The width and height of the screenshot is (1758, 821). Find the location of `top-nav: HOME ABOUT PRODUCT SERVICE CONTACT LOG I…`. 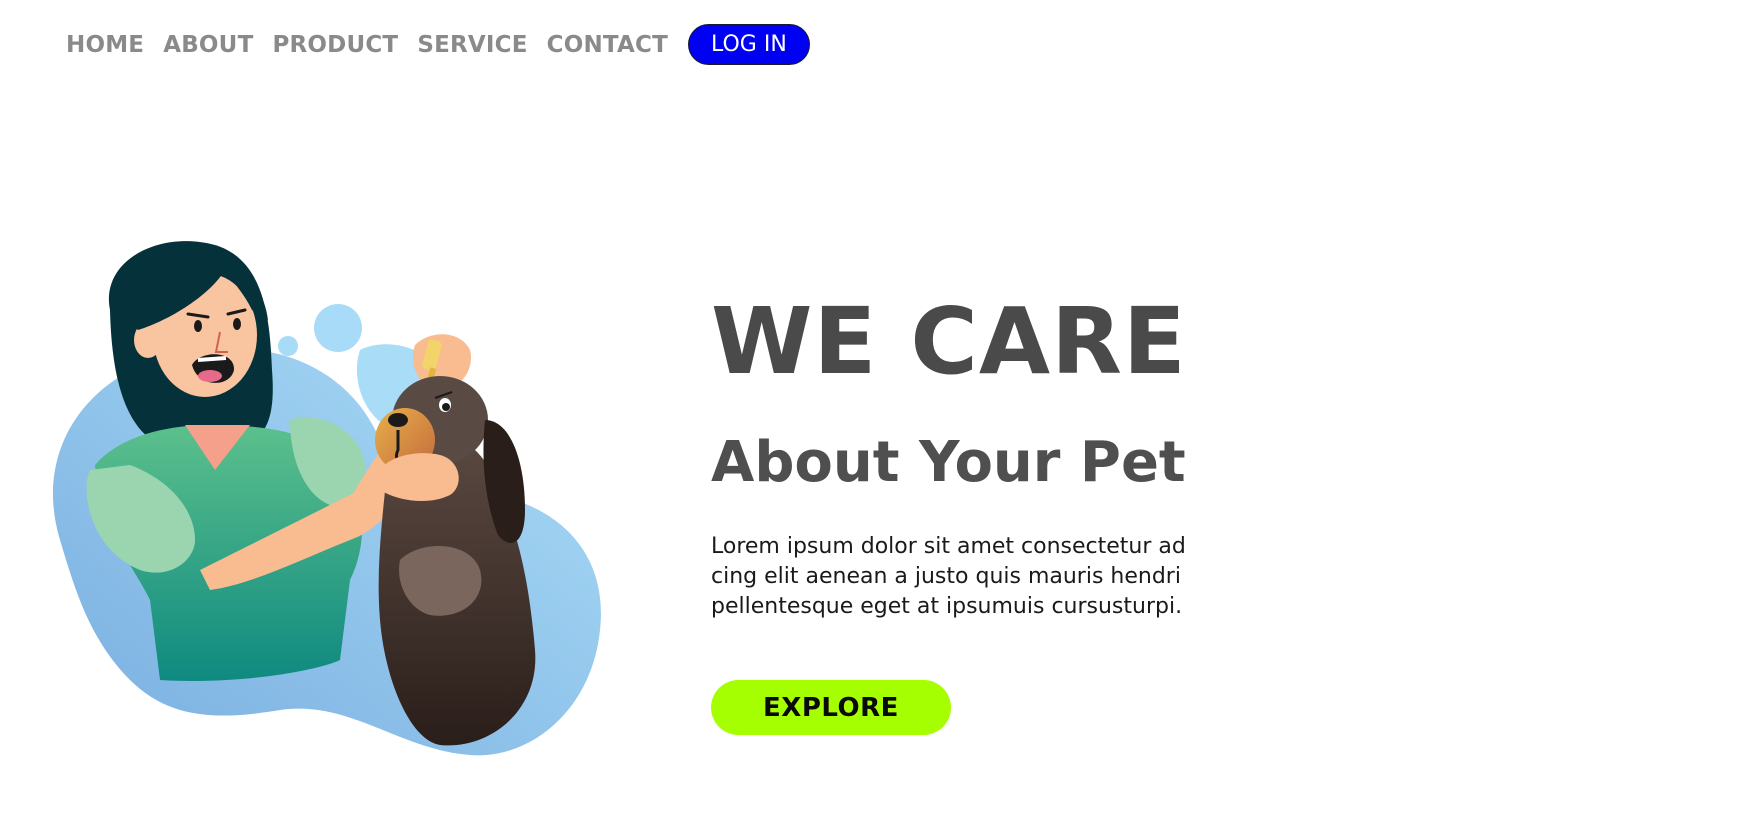

top-nav: HOME ABOUT PRODUCT SERVICE CONTACT LOG I… is located at coordinates (438, 44).